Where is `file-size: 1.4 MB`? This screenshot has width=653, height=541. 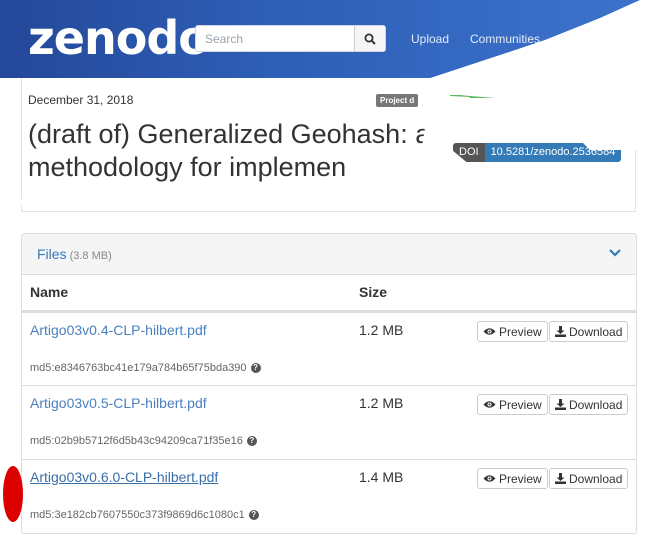
file-size: 1.4 MB is located at coordinates (381, 477).